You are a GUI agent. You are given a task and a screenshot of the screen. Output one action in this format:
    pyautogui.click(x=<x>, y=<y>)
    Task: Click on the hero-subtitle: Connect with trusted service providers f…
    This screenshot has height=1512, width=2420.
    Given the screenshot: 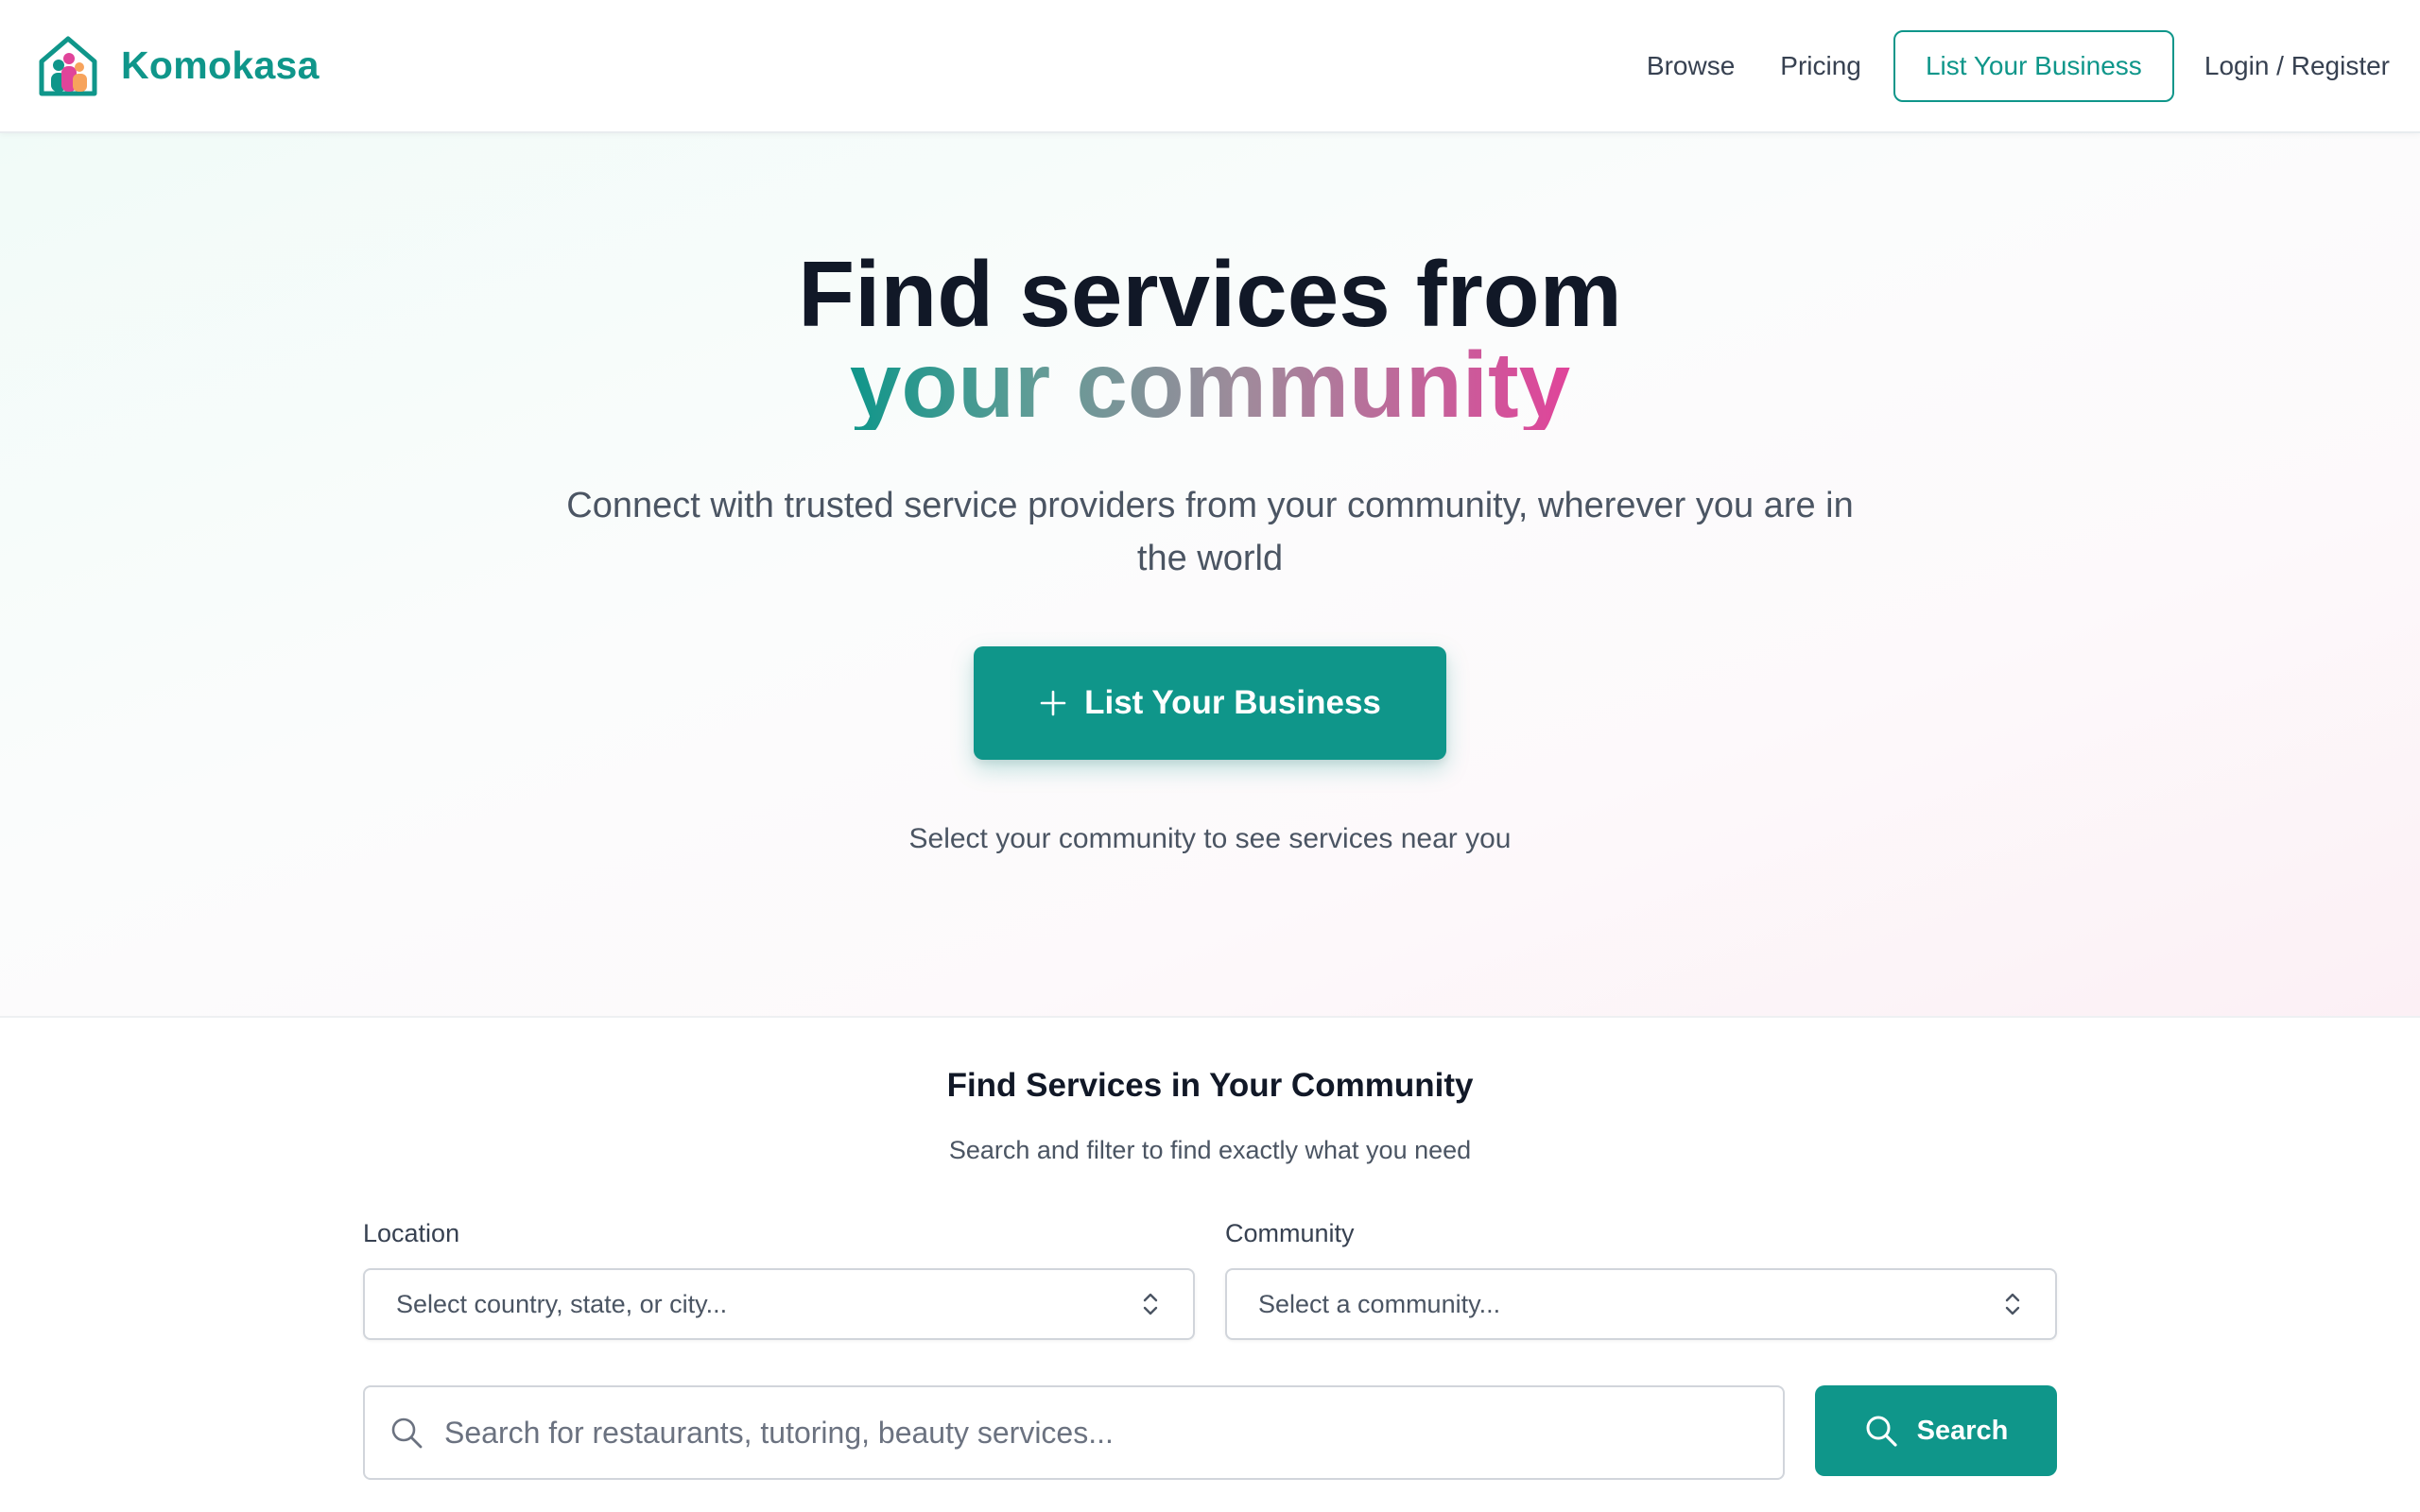 What is the action you would take?
    pyautogui.click(x=1210, y=532)
    